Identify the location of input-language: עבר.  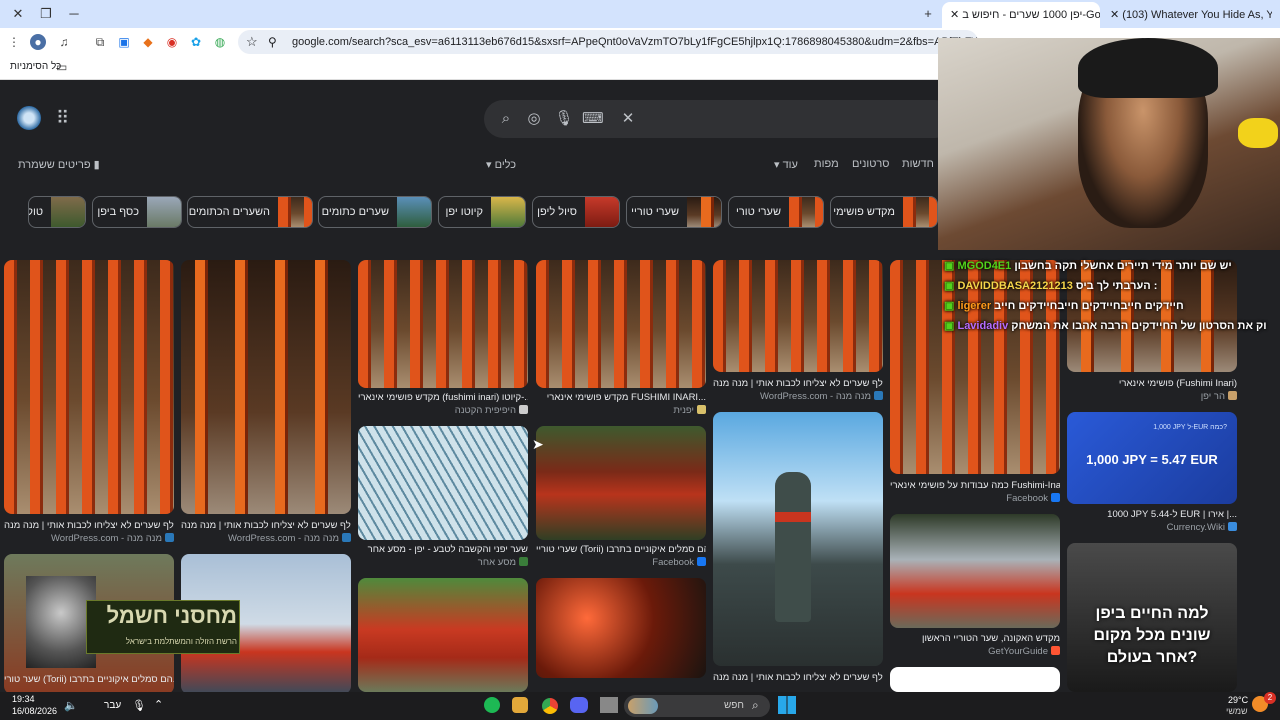
(112, 705).